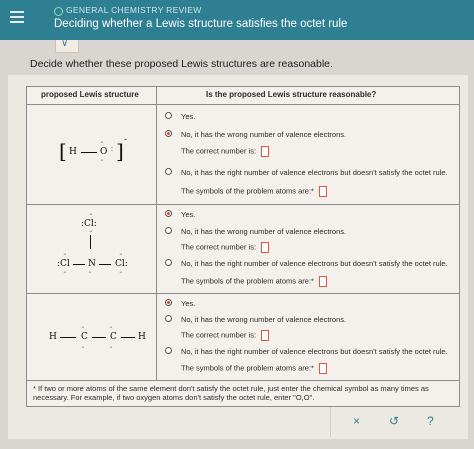 The height and width of the screenshot is (449, 474). I want to click on charge: -, so click(126, 140).